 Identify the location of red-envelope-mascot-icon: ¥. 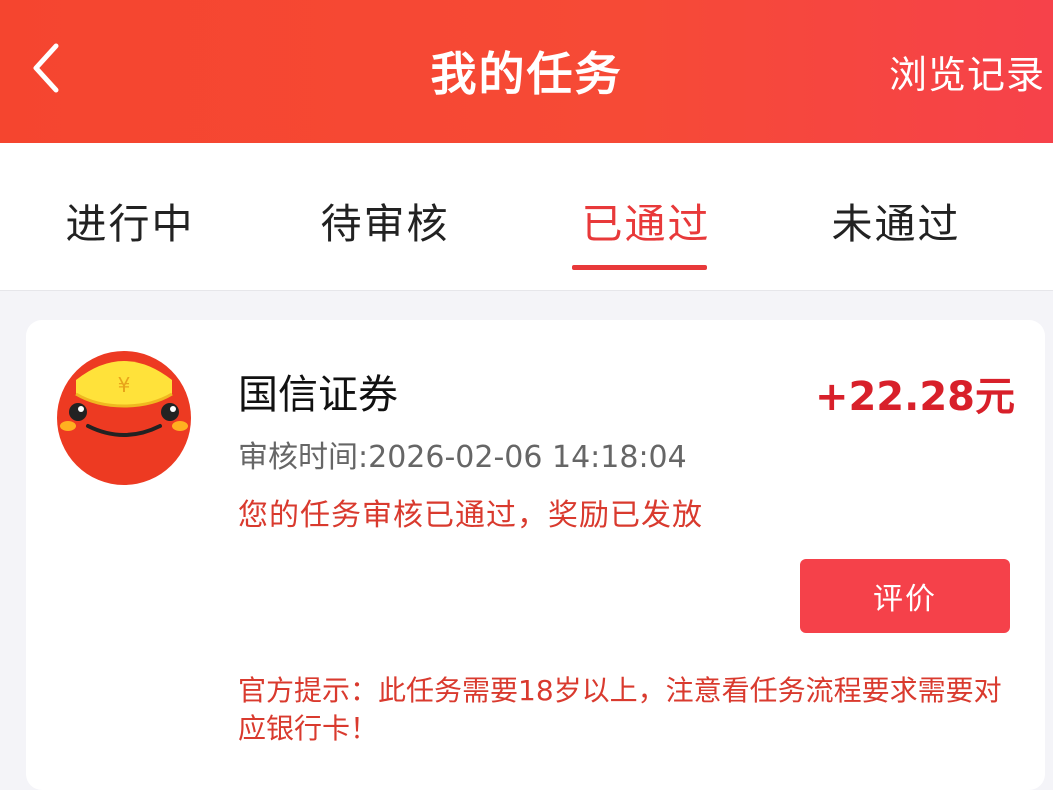
(124, 418).